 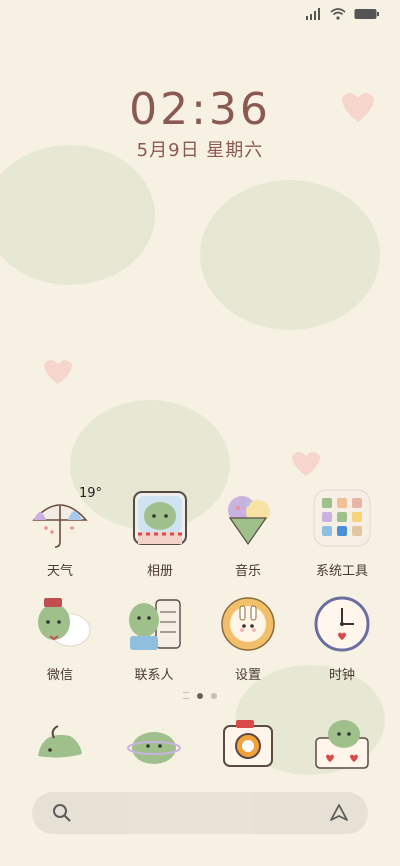 I want to click on music-icecream-icon, so click(x=249, y=521).